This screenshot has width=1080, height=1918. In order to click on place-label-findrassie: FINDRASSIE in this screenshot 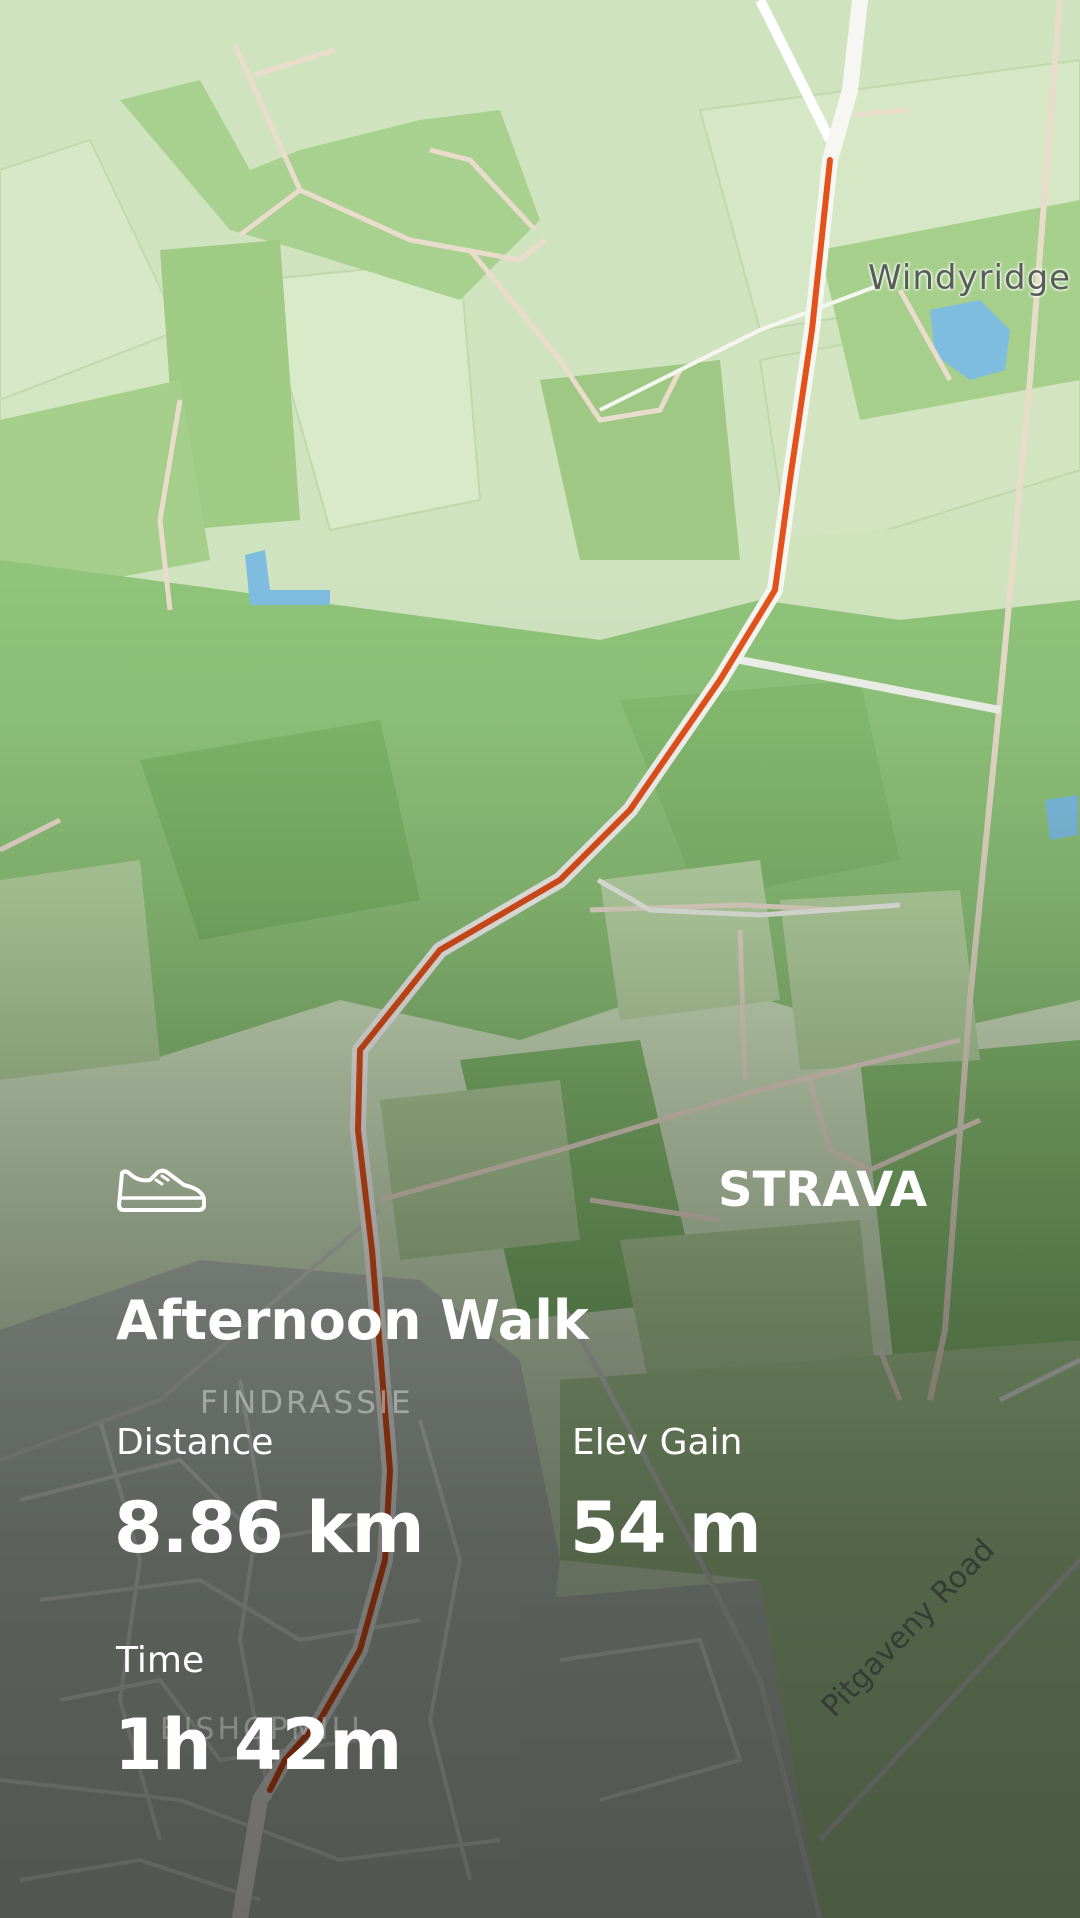, I will do `click(307, 1403)`.